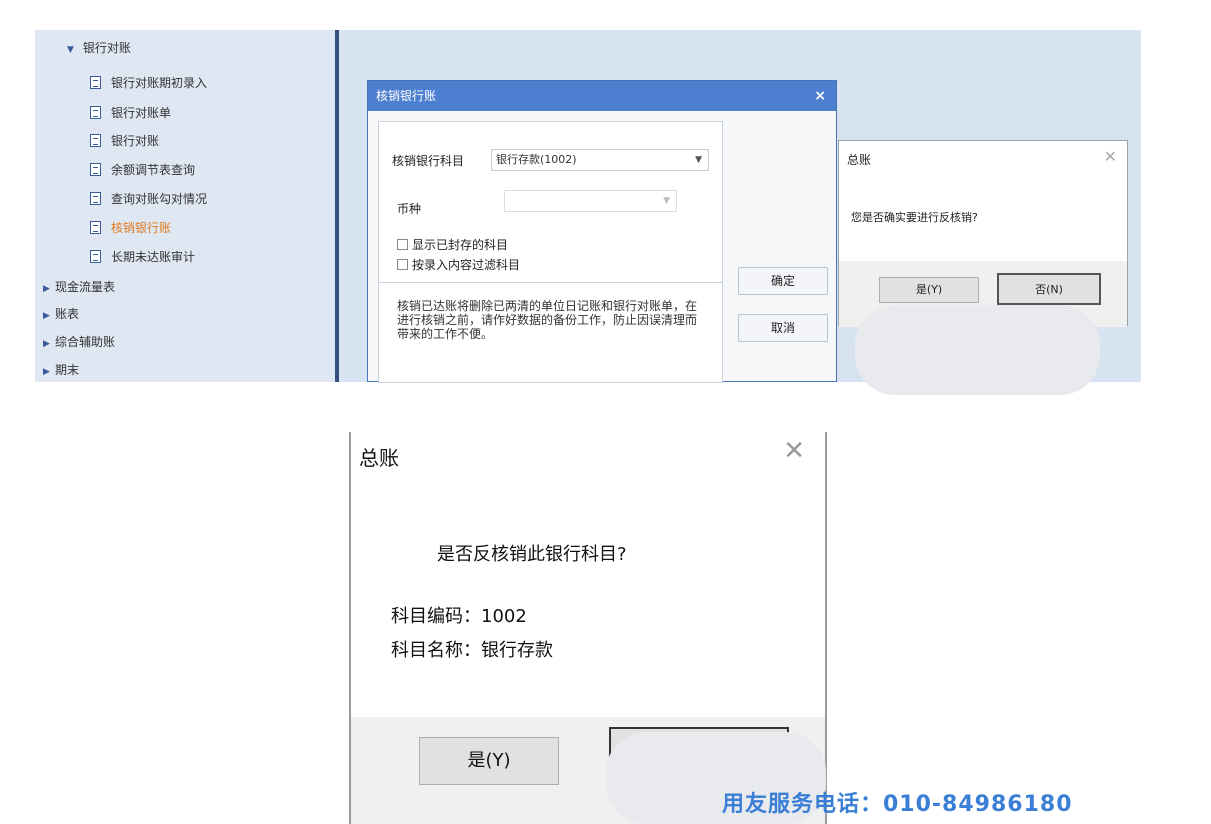 The image size is (1211, 824). What do you see at coordinates (142, 257) in the screenshot?
I see `tree-item-long-outstanding-audit: 长期未达账审计` at bounding box center [142, 257].